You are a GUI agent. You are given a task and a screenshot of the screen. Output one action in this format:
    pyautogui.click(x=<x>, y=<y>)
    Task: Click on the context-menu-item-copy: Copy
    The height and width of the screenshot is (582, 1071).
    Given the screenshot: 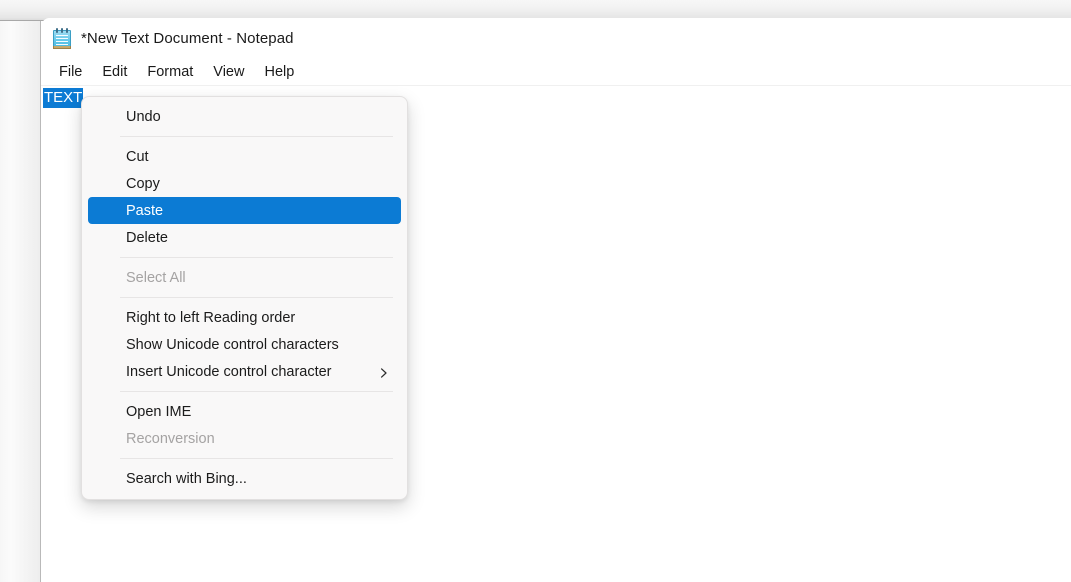 What is the action you would take?
    pyautogui.click(x=244, y=183)
    